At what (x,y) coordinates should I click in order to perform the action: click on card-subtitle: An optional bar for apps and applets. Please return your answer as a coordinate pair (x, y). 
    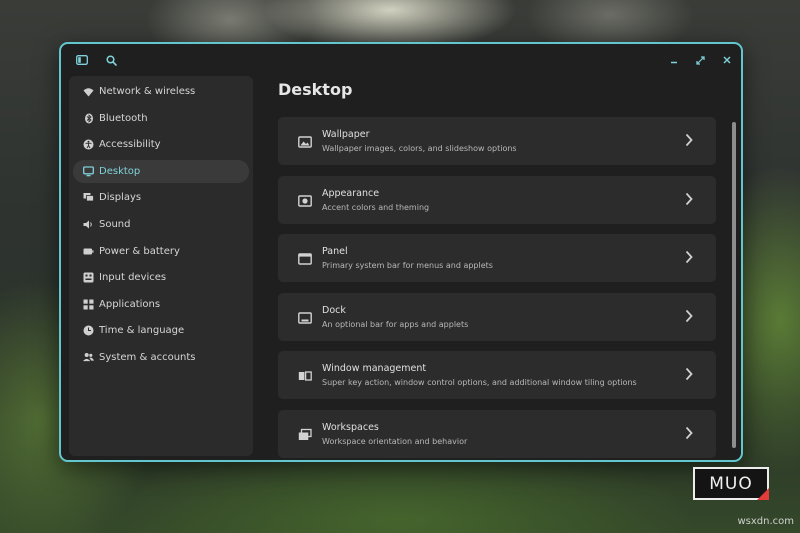
    Looking at the image, I should click on (395, 324).